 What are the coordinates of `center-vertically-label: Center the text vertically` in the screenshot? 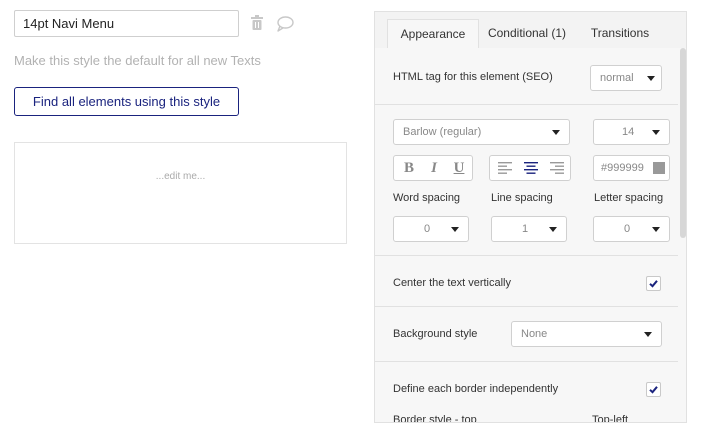 It's located at (452, 283).